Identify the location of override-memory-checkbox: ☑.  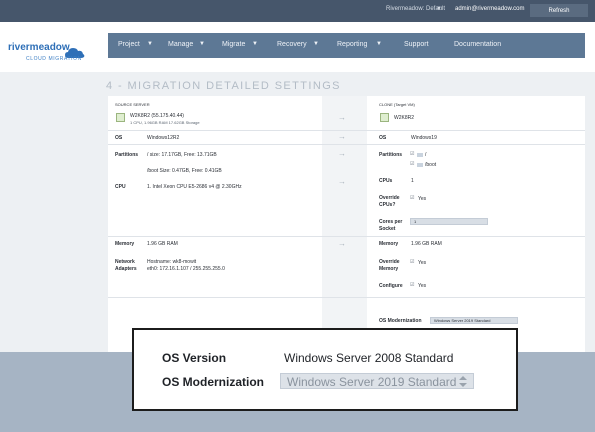
(412, 262).